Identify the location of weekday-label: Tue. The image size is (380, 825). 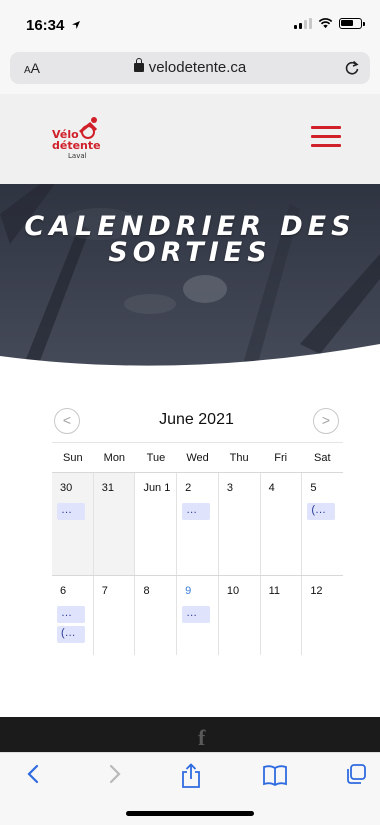
(156, 458).